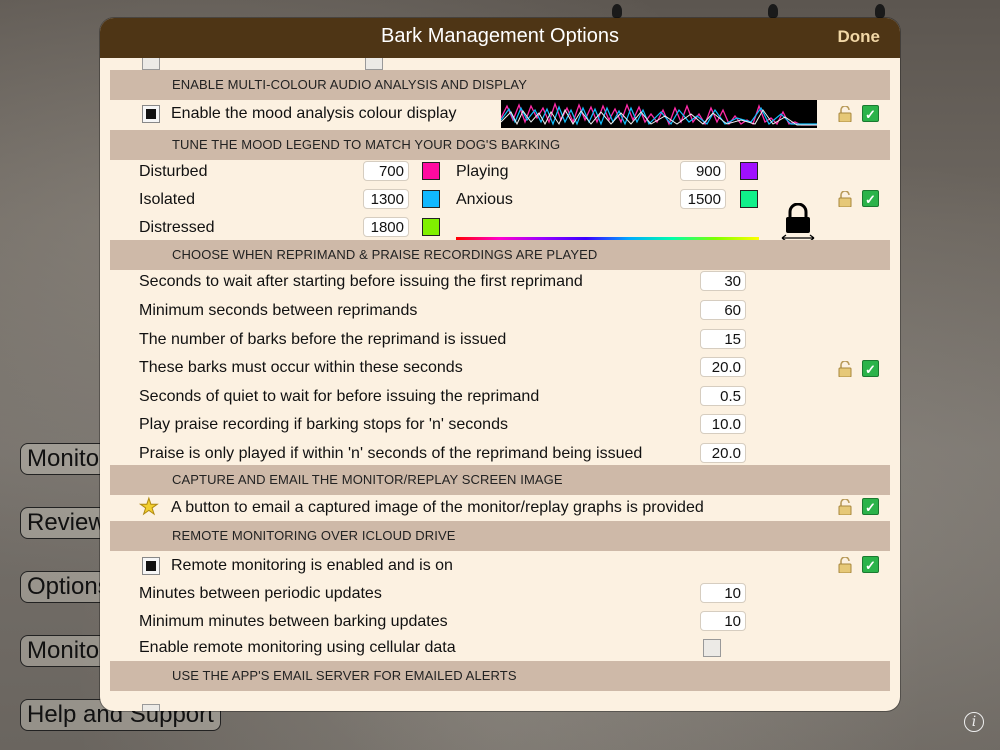 This screenshot has height=750, width=1000. What do you see at coordinates (151, 114) in the screenshot?
I see `mood-display-checkbox` at bounding box center [151, 114].